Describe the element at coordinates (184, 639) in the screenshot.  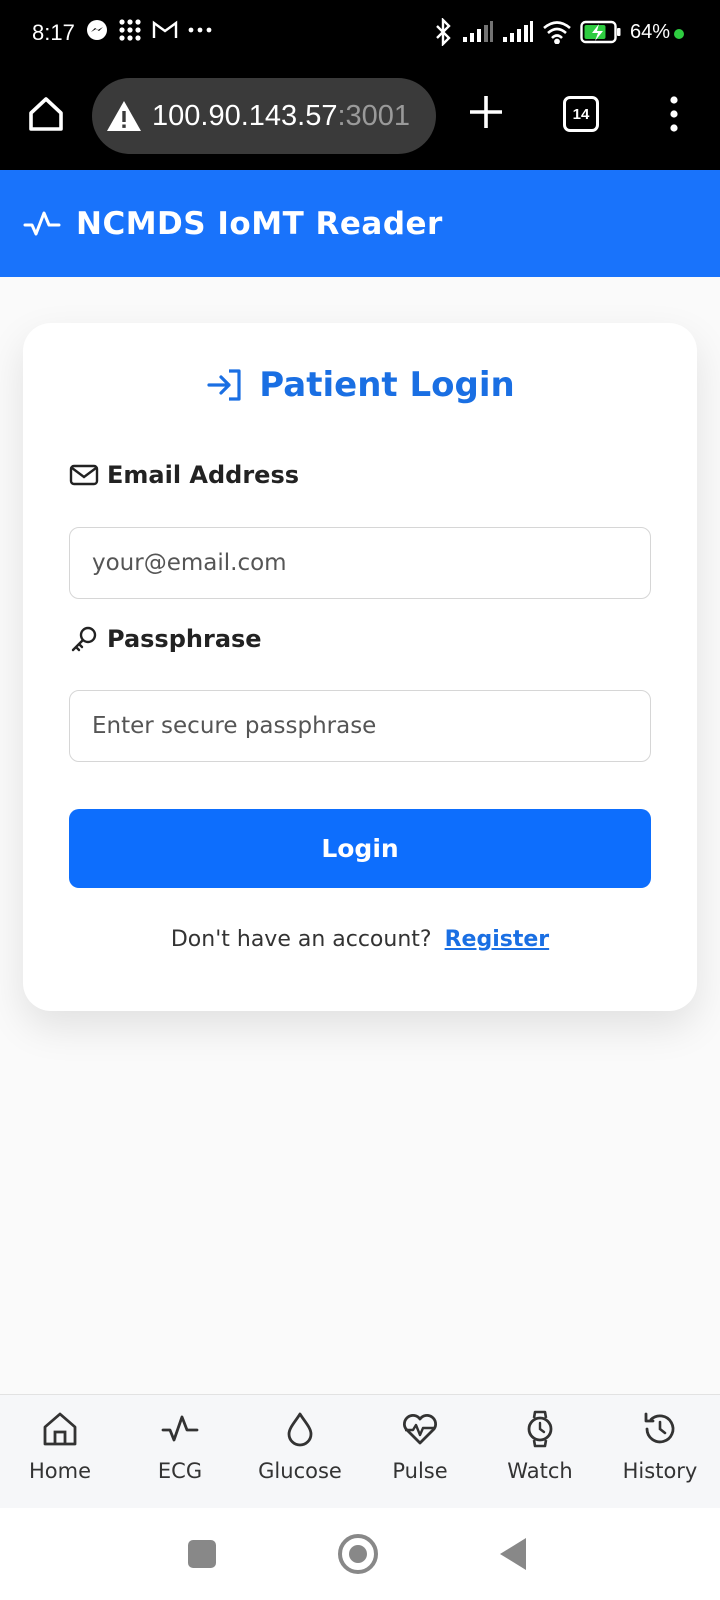
I see `passphrase-label-text: Passphrase` at that location.